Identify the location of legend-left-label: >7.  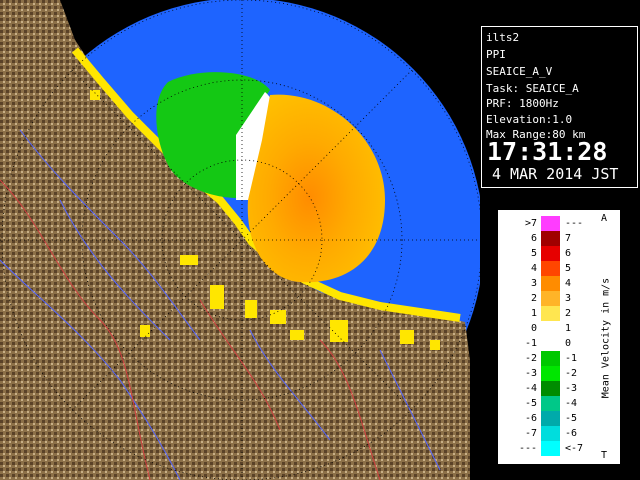
(530, 223).